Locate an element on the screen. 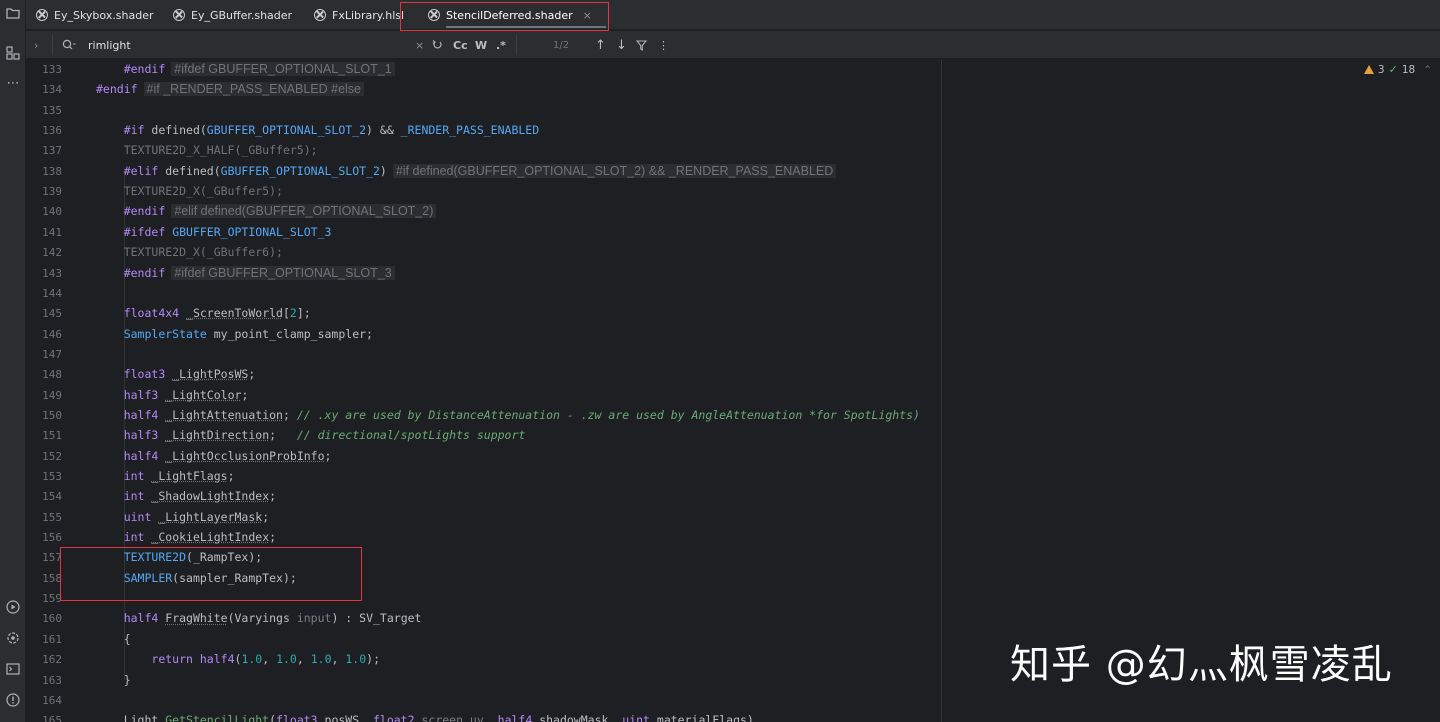 The image size is (1440, 722). highlight-box-active-tab is located at coordinates (504, 16).